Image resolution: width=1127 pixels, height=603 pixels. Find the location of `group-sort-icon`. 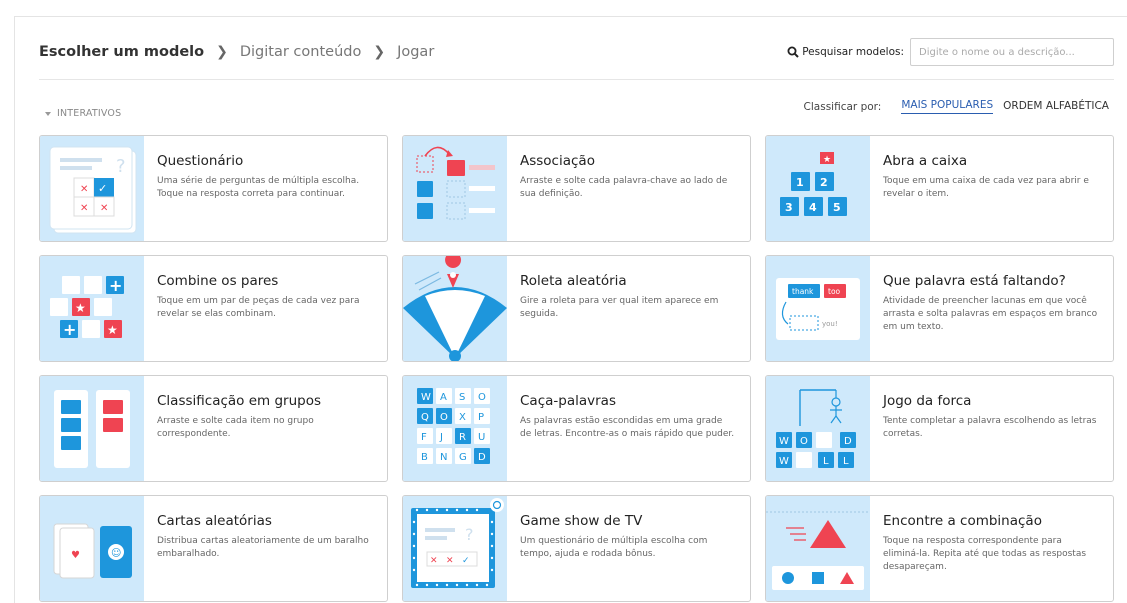

group-sort-icon is located at coordinates (92, 428).